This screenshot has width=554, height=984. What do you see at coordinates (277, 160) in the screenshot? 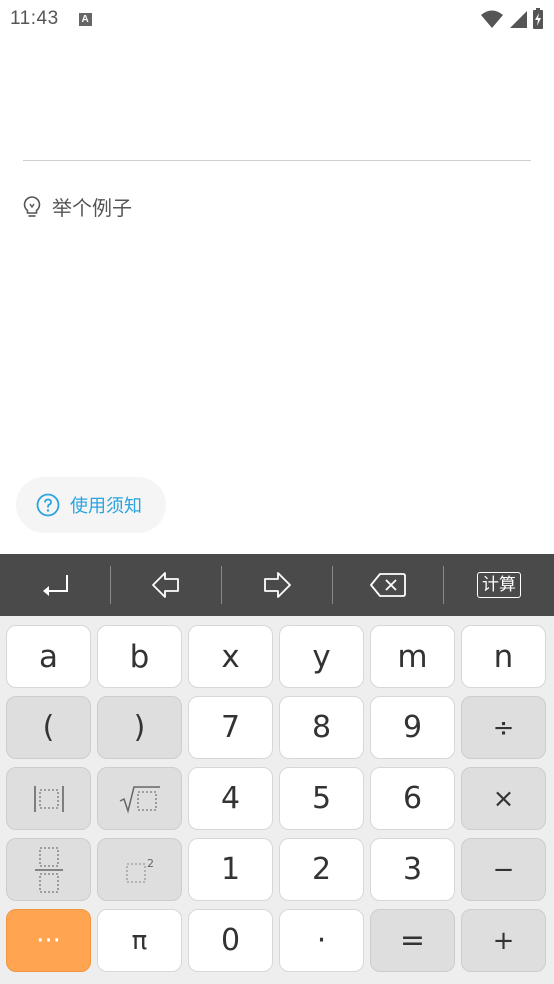
I see `formula-input-underline` at bounding box center [277, 160].